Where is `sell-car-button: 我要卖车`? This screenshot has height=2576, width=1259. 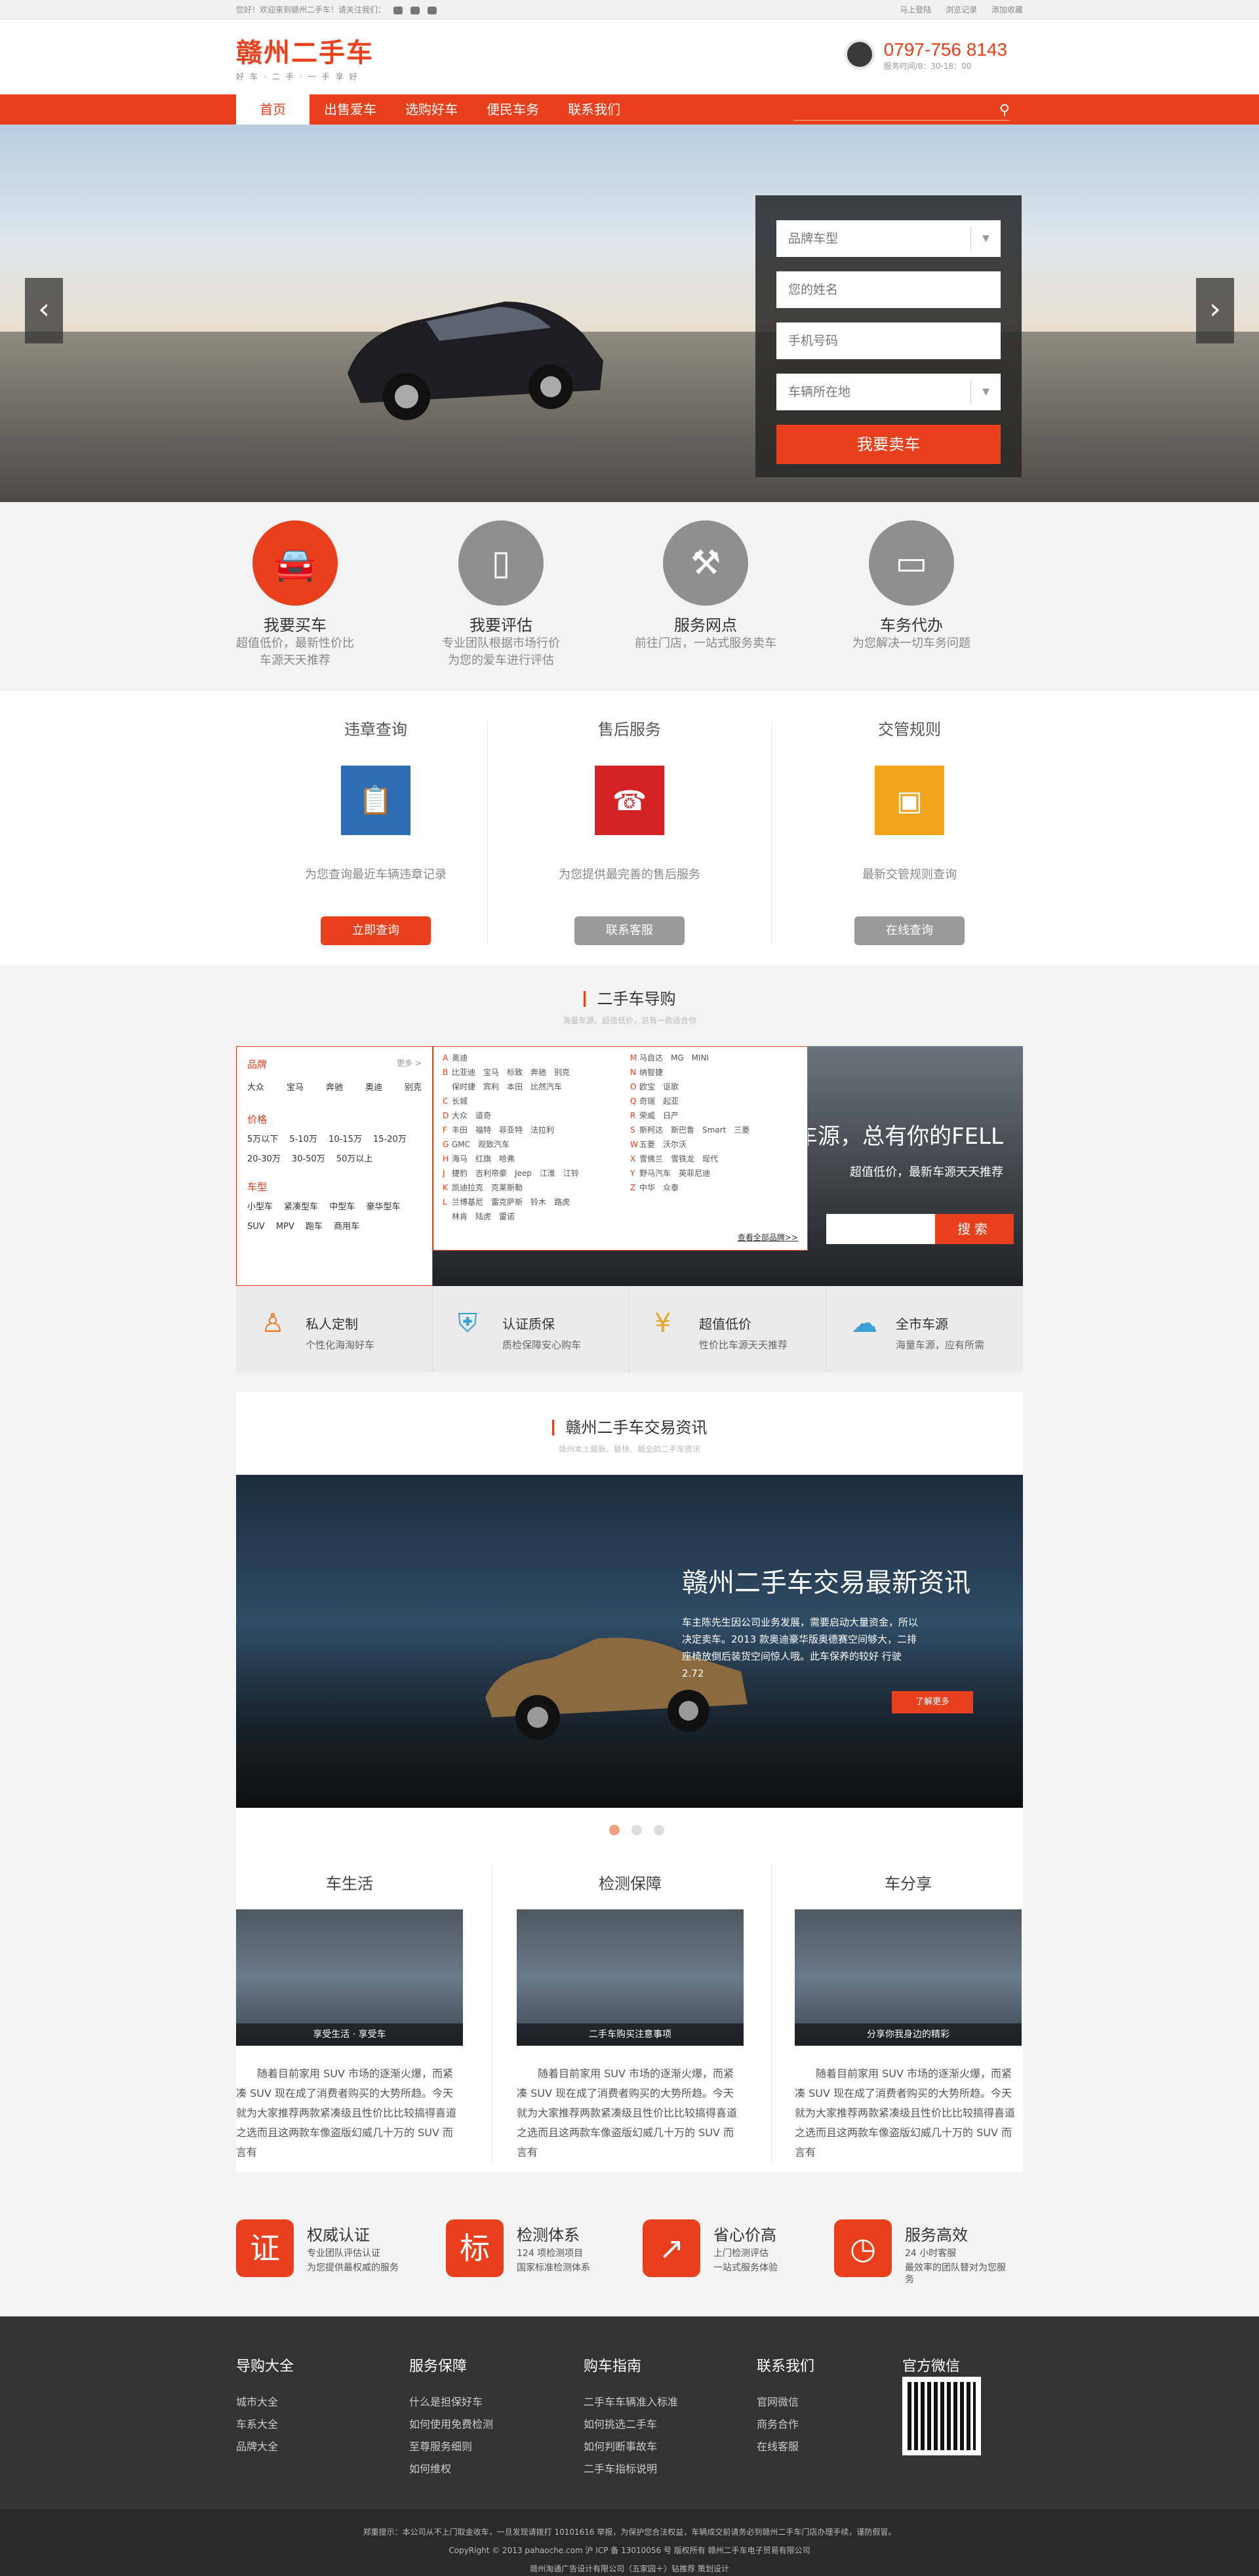 sell-car-button: 我要卖车 is located at coordinates (889, 444).